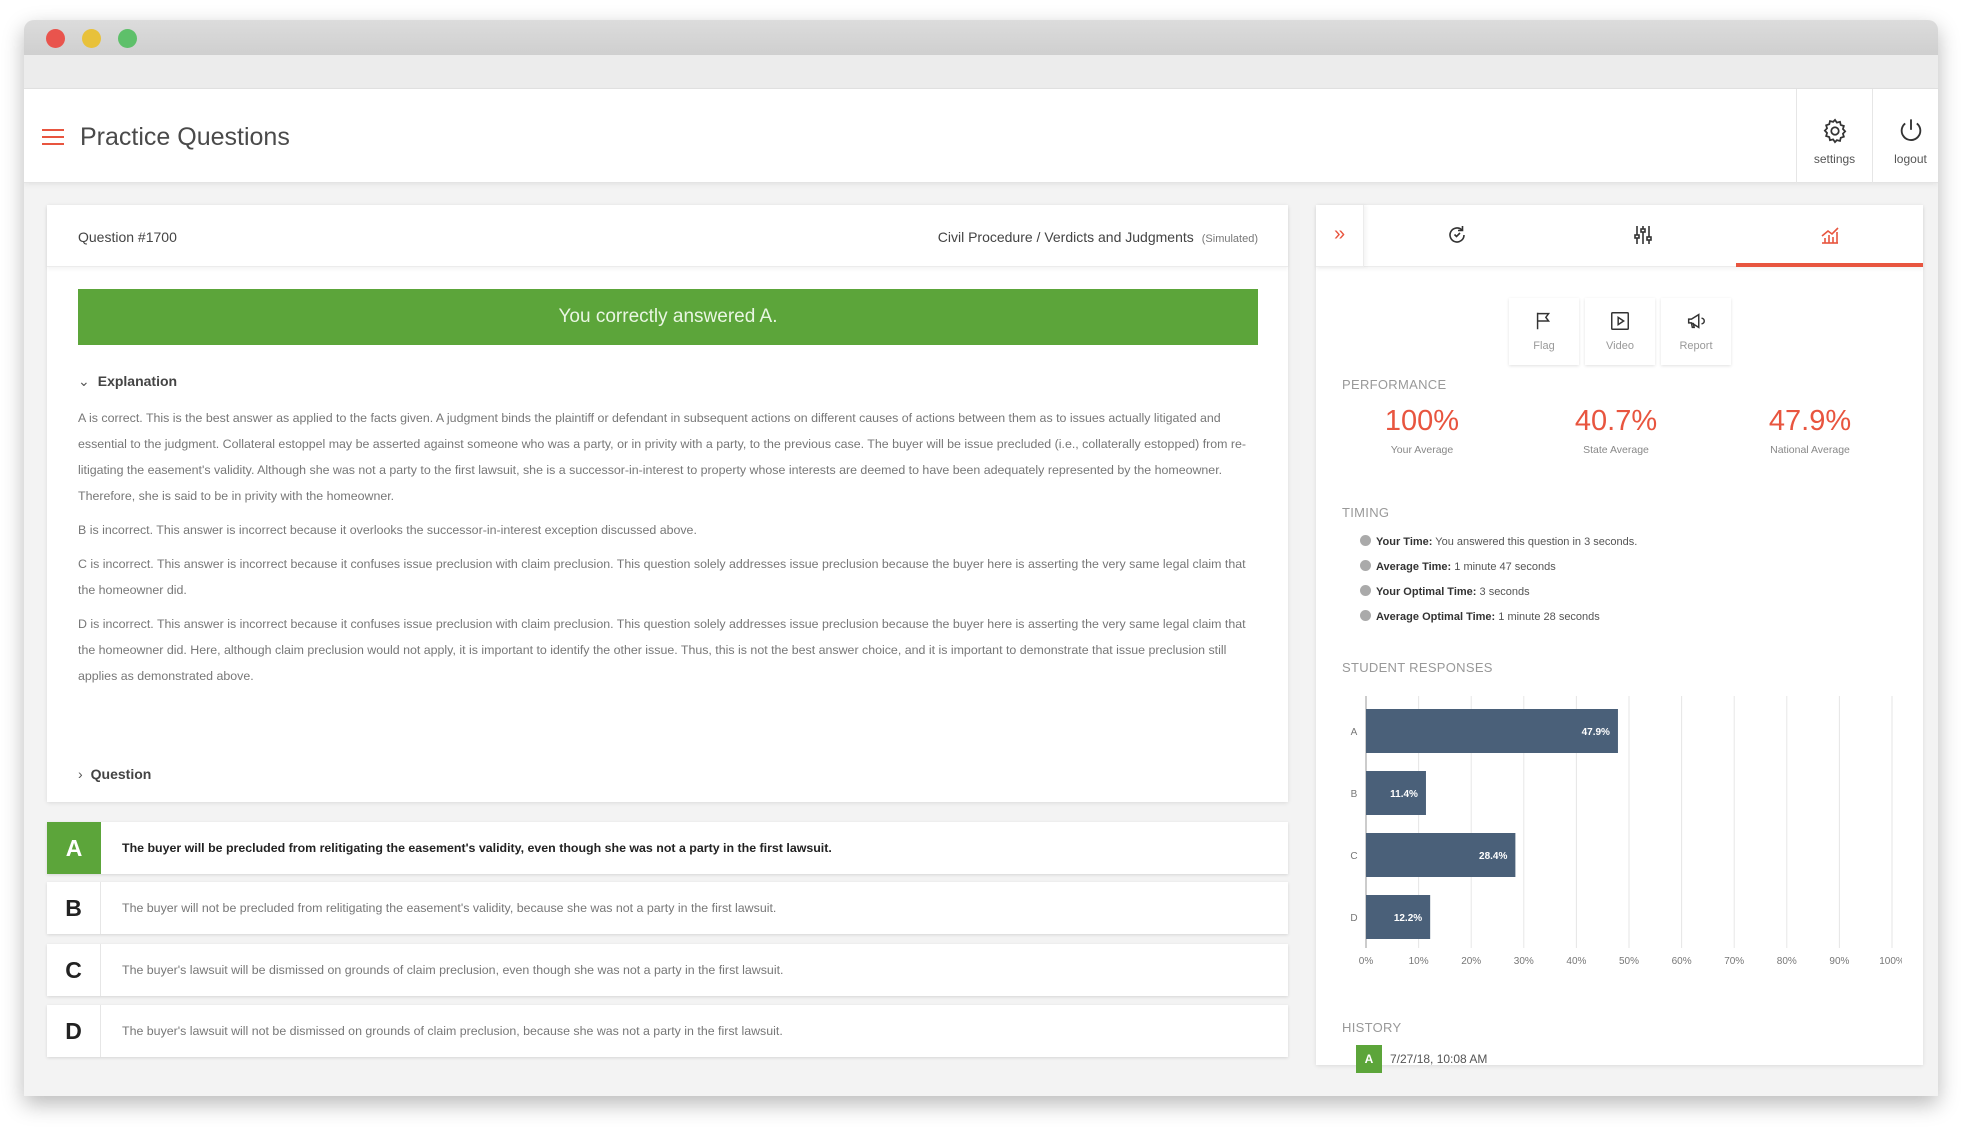 This screenshot has width=1984, height=1136. I want to click on flag-label: Flag, so click(1544, 346).